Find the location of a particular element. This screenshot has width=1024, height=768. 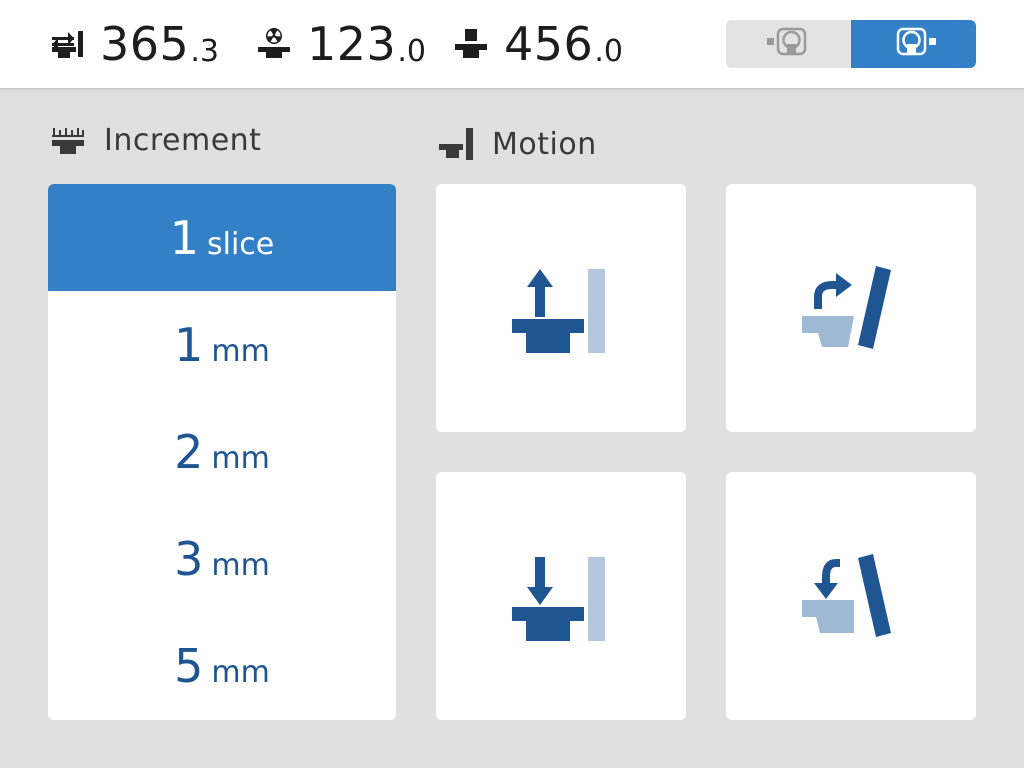

readout-value: 123 is located at coordinates (352, 44).